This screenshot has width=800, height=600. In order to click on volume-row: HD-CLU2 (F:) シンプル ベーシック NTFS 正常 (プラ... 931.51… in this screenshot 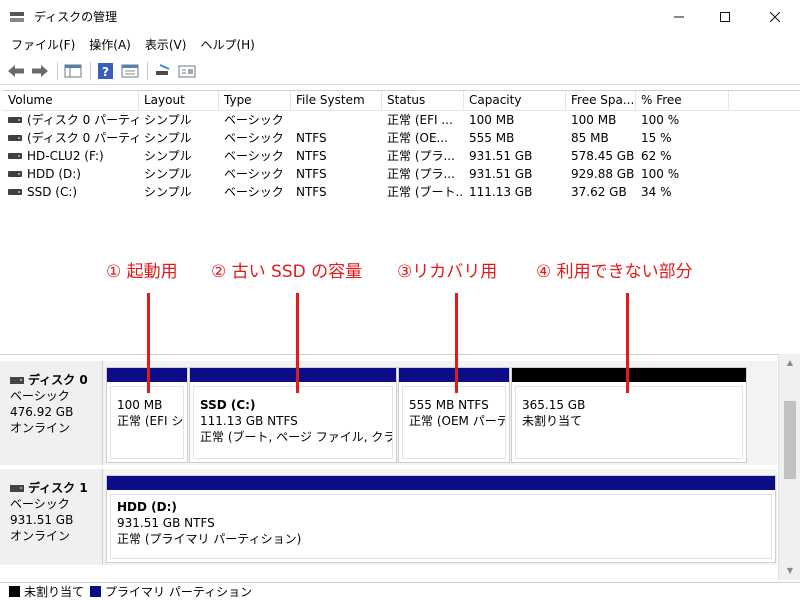, I will do `click(401, 156)`.